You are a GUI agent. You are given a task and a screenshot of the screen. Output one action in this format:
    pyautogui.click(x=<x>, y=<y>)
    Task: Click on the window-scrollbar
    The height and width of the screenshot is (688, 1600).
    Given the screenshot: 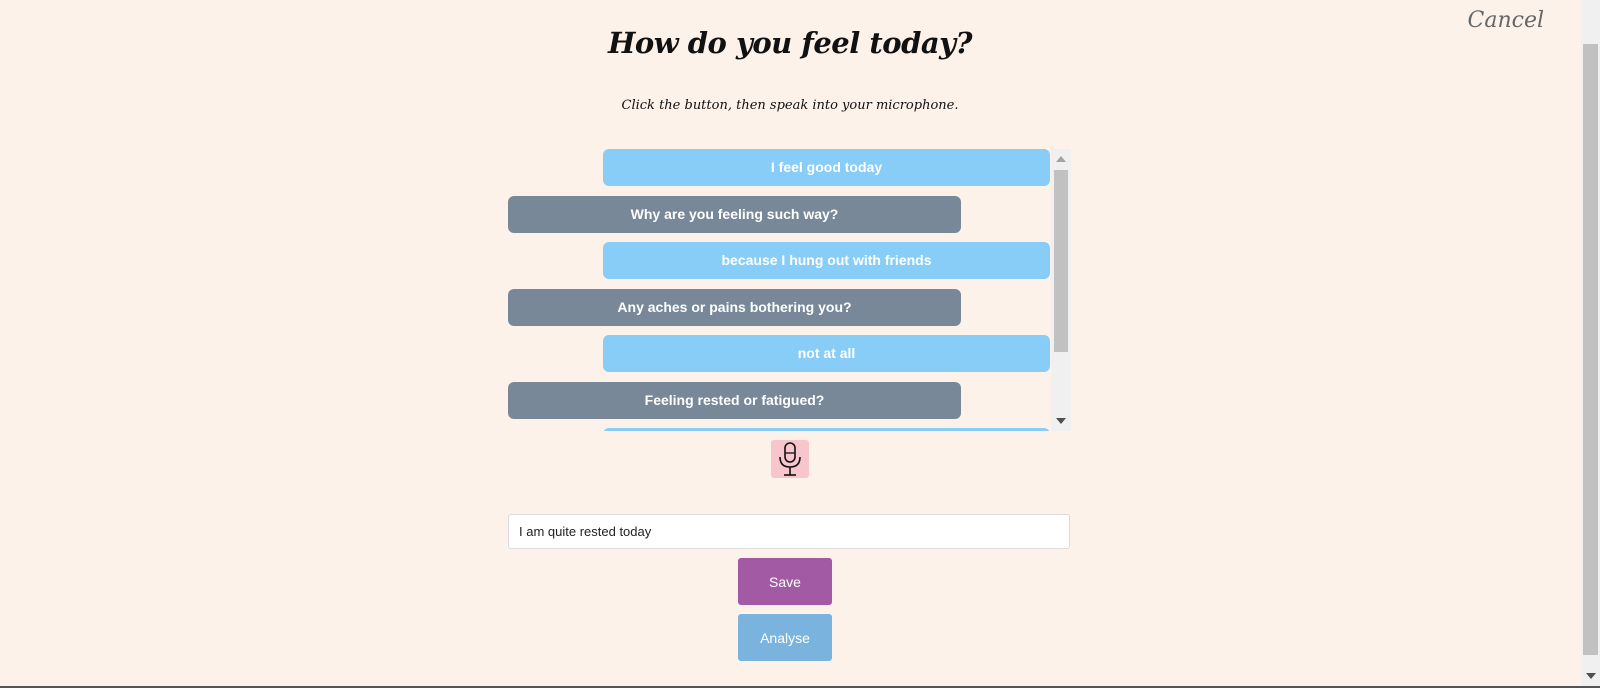 What is the action you would take?
    pyautogui.click(x=1590, y=343)
    